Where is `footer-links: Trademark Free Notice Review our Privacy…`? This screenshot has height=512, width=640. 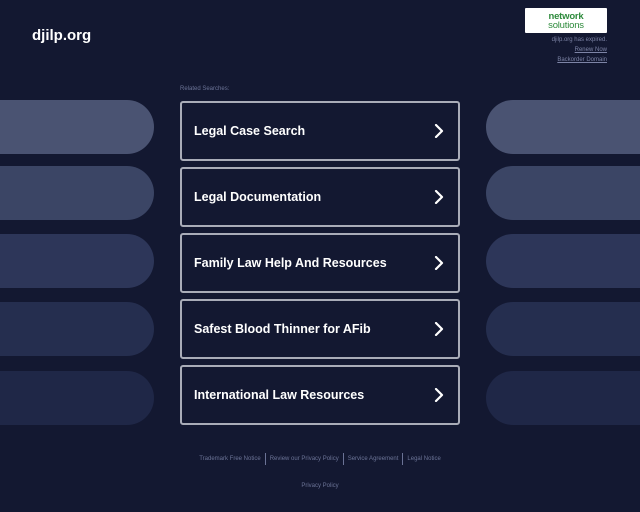 footer-links: Trademark Free Notice Review our Privacy… is located at coordinates (320, 459).